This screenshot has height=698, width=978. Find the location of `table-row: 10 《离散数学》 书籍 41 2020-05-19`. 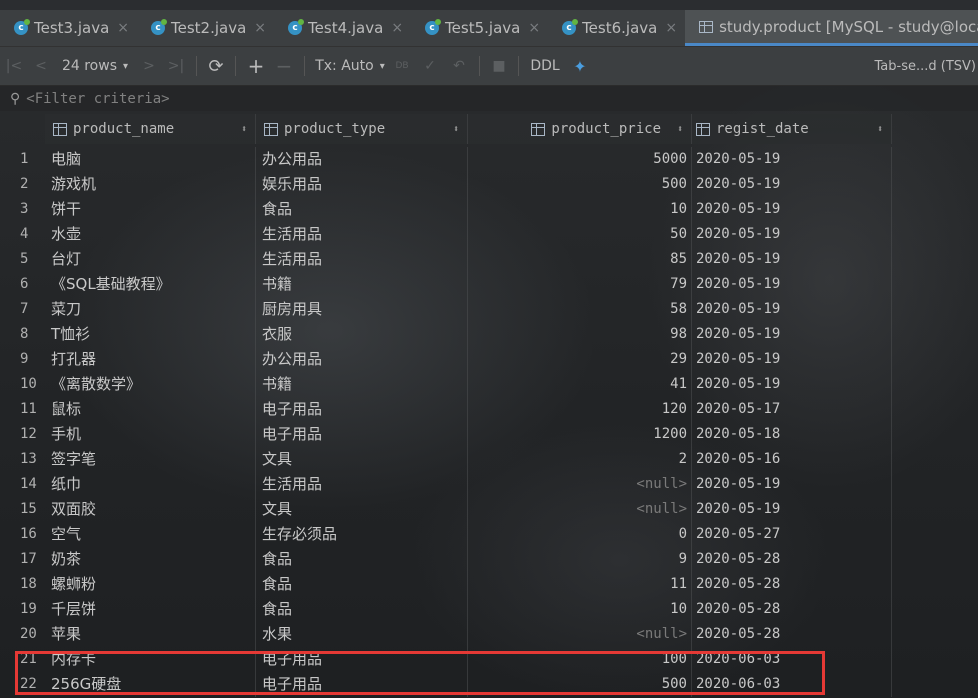

table-row: 10 《离散数学》 书籍 41 2020-05-19 is located at coordinates (446, 384).